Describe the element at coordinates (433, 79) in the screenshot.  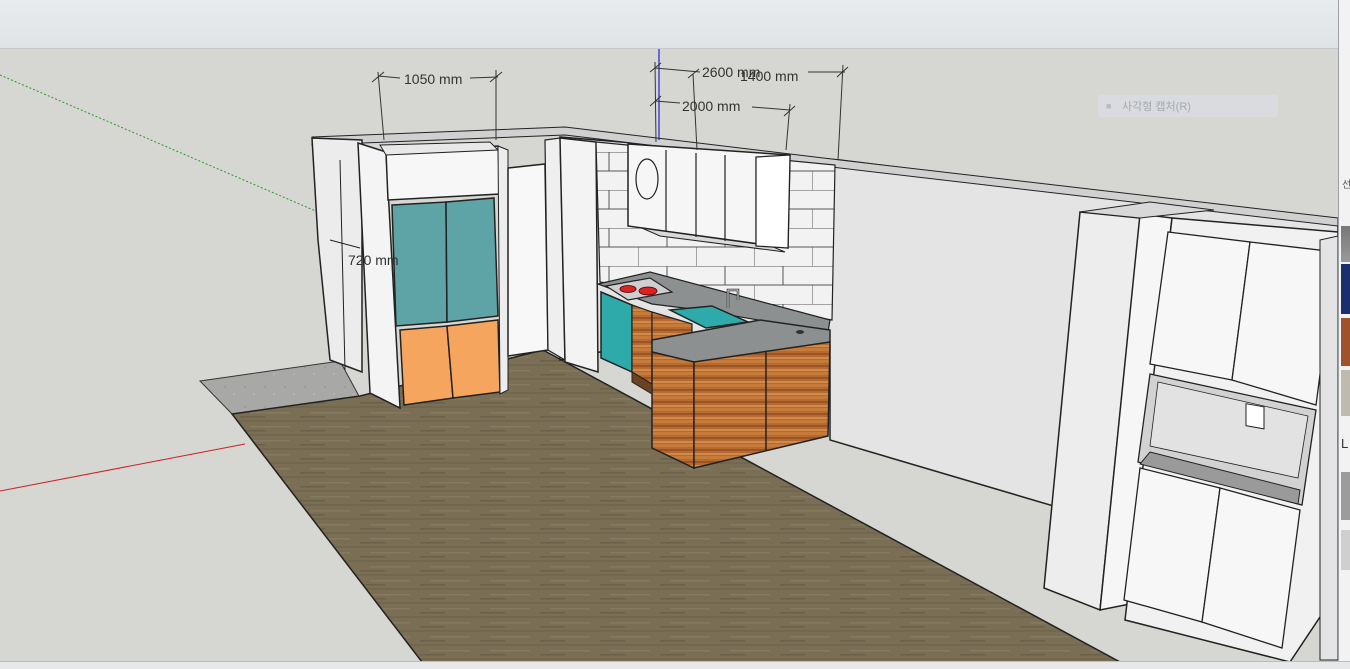
I see `dimension-label-fridge-width: 1050 mm` at that location.